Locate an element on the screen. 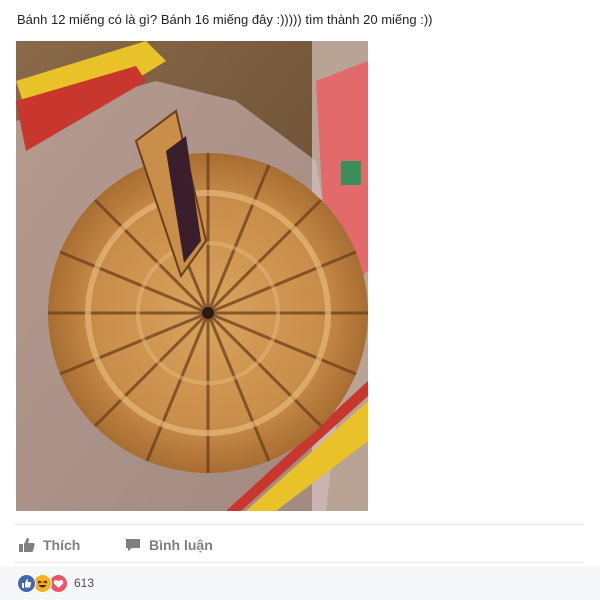 The width and height of the screenshot is (600, 600). thumbs-up-icon is located at coordinates (27, 545).